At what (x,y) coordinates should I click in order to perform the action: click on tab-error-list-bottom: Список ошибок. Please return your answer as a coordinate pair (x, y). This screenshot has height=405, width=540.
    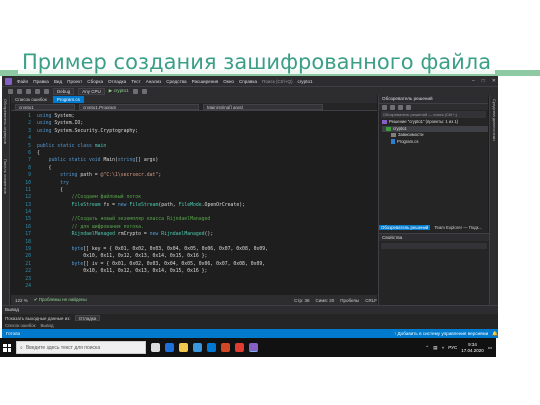
    Looking at the image, I should click on (20, 325).